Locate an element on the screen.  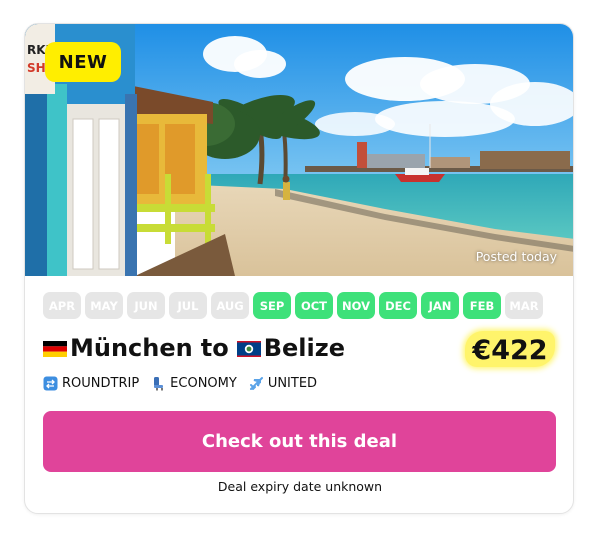
price-tag: €422 is located at coordinates (511, 350).